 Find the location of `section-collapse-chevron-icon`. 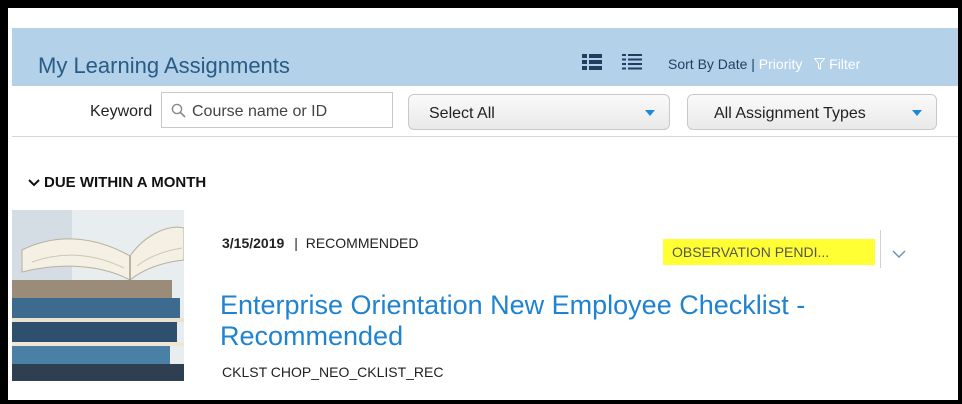

section-collapse-chevron-icon is located at coordinates (34, 182).